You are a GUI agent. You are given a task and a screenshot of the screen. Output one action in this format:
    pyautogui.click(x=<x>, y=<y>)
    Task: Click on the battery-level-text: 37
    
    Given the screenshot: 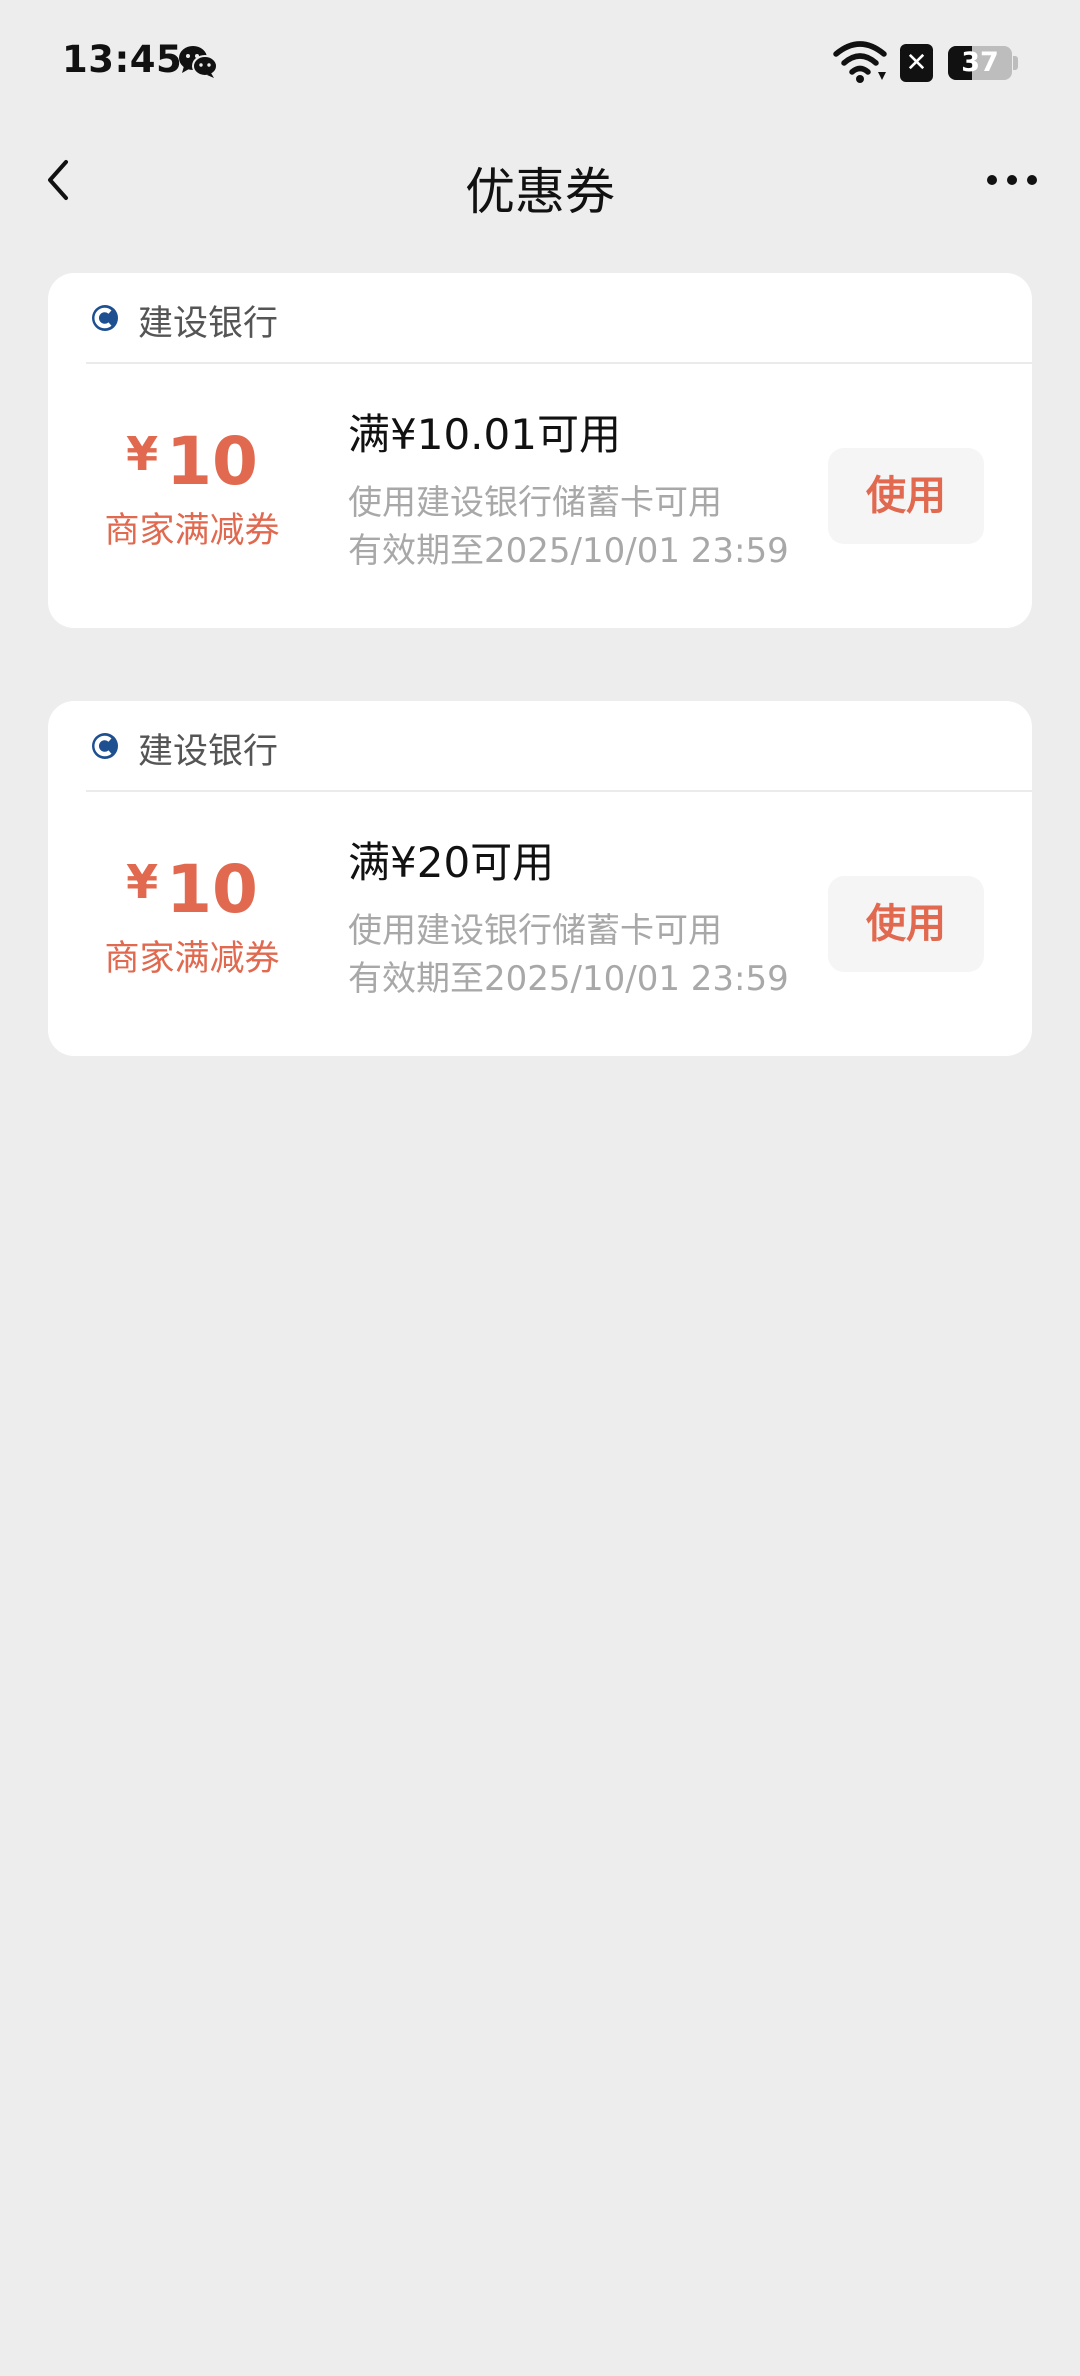 What is the action you would take?
    pyautogui.click(x=980, y=62)
    